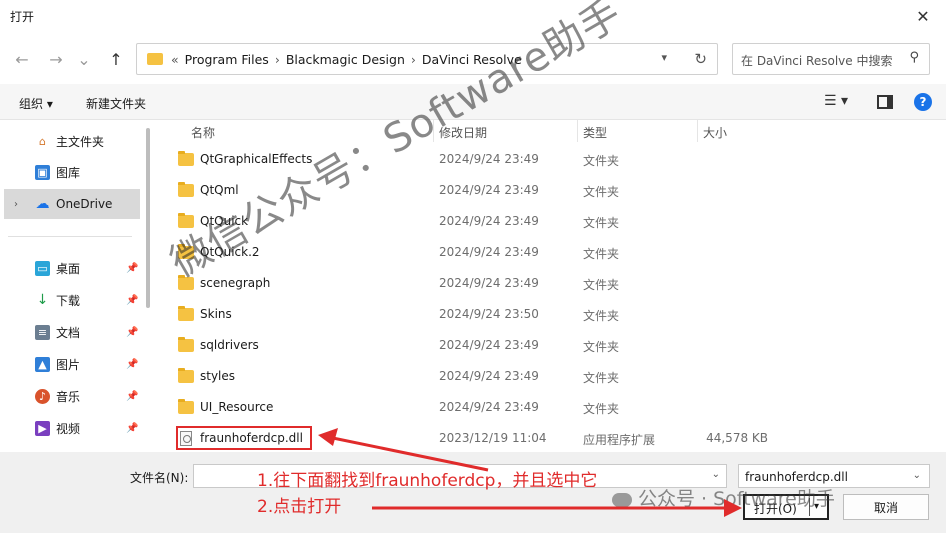  I want to click on close-button: ✕, so click(923, 16).